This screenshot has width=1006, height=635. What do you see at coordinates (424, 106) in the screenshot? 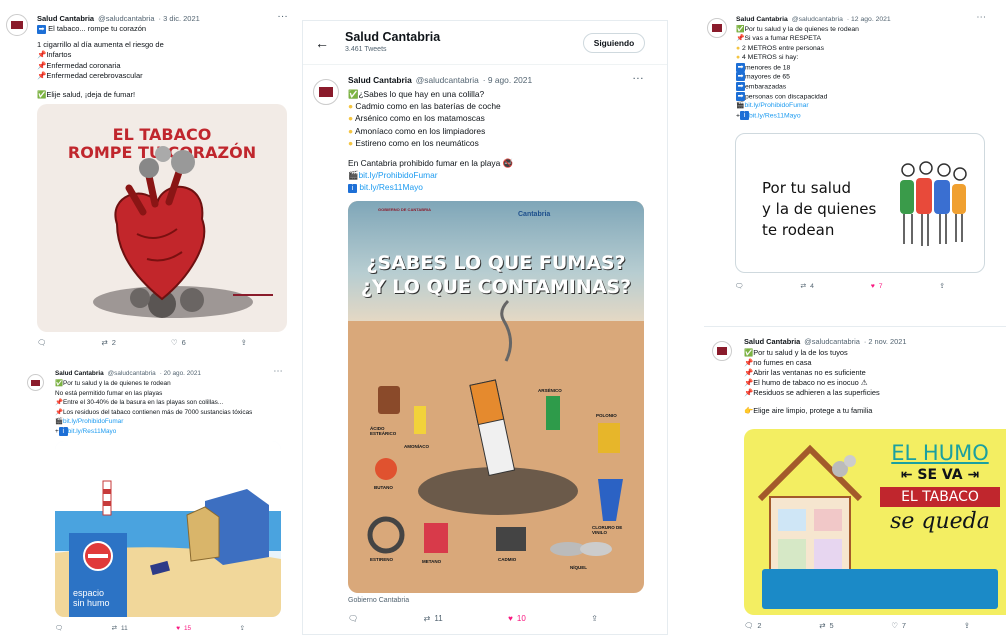
I see `tweet-text-line: ● Cadmio como en las baterías de coche` at bounding box center [424, 106].